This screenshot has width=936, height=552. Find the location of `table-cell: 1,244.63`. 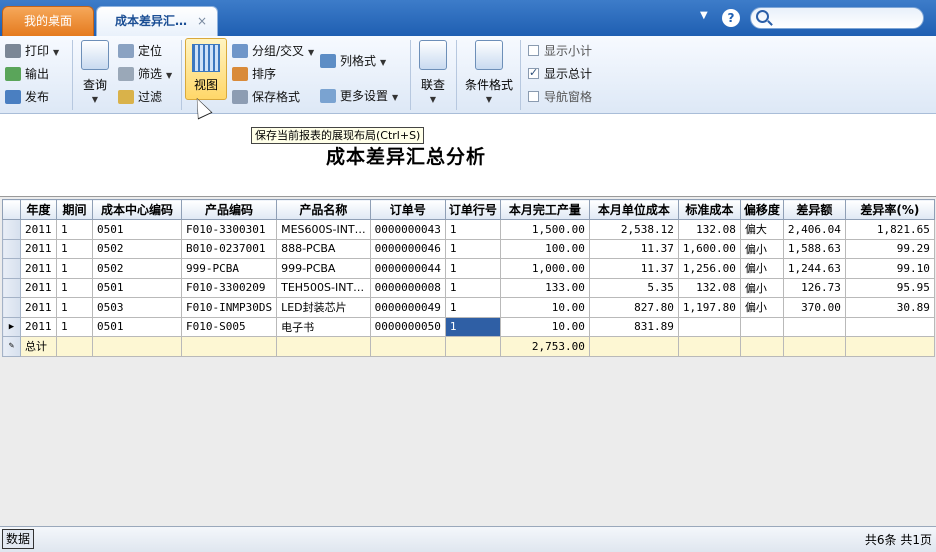

table-cell: 1,244.63 is located at coordinates (814, 268).